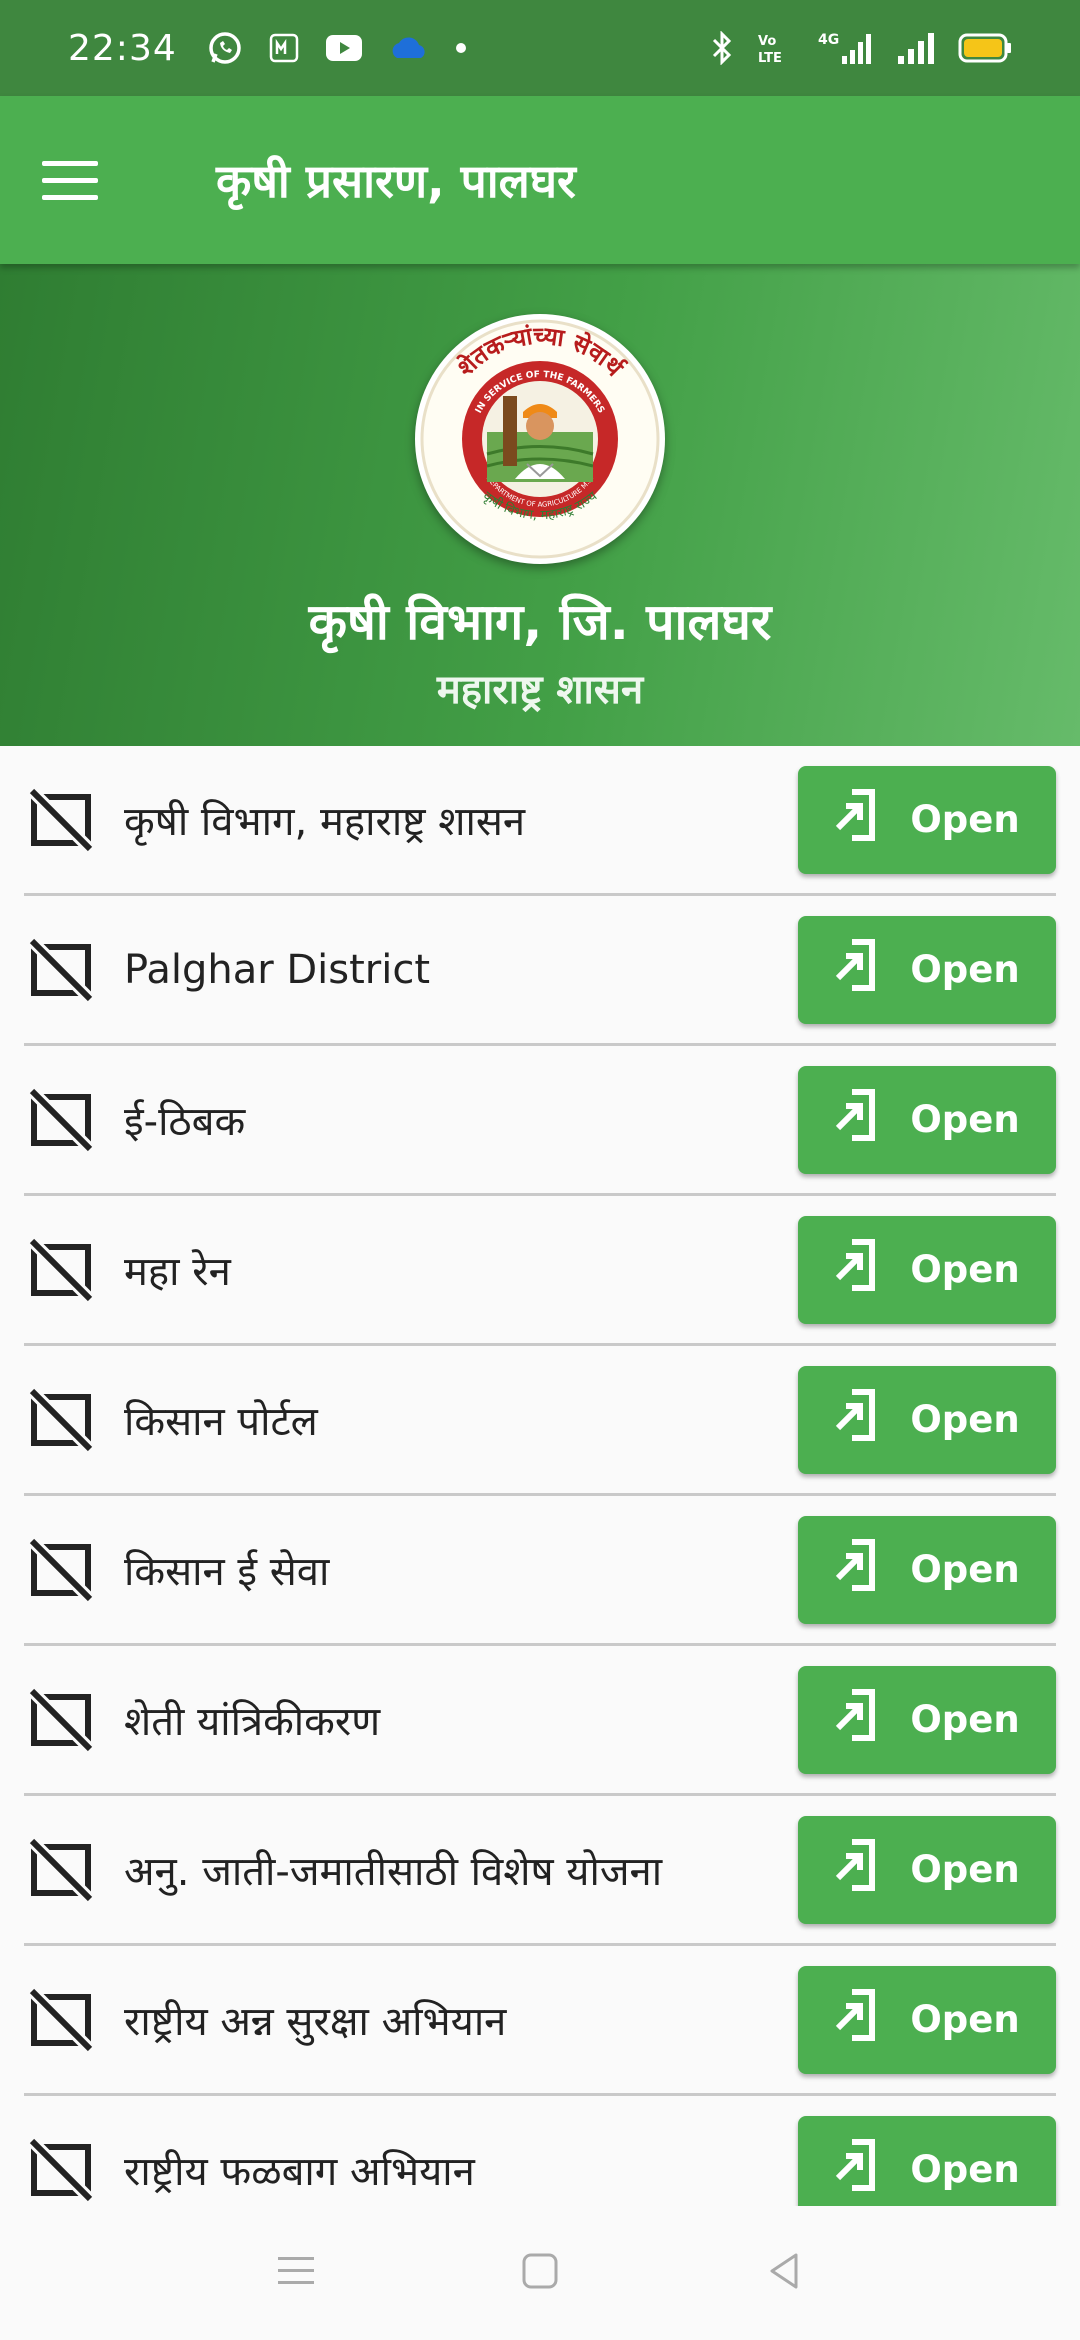 The width and height of the screenshot is (1080, 2340). Describe the element at coordinates (540, 1721) in the screenshot. I see `list-item: शेती यांत्रिकीकरण Open` at that location.